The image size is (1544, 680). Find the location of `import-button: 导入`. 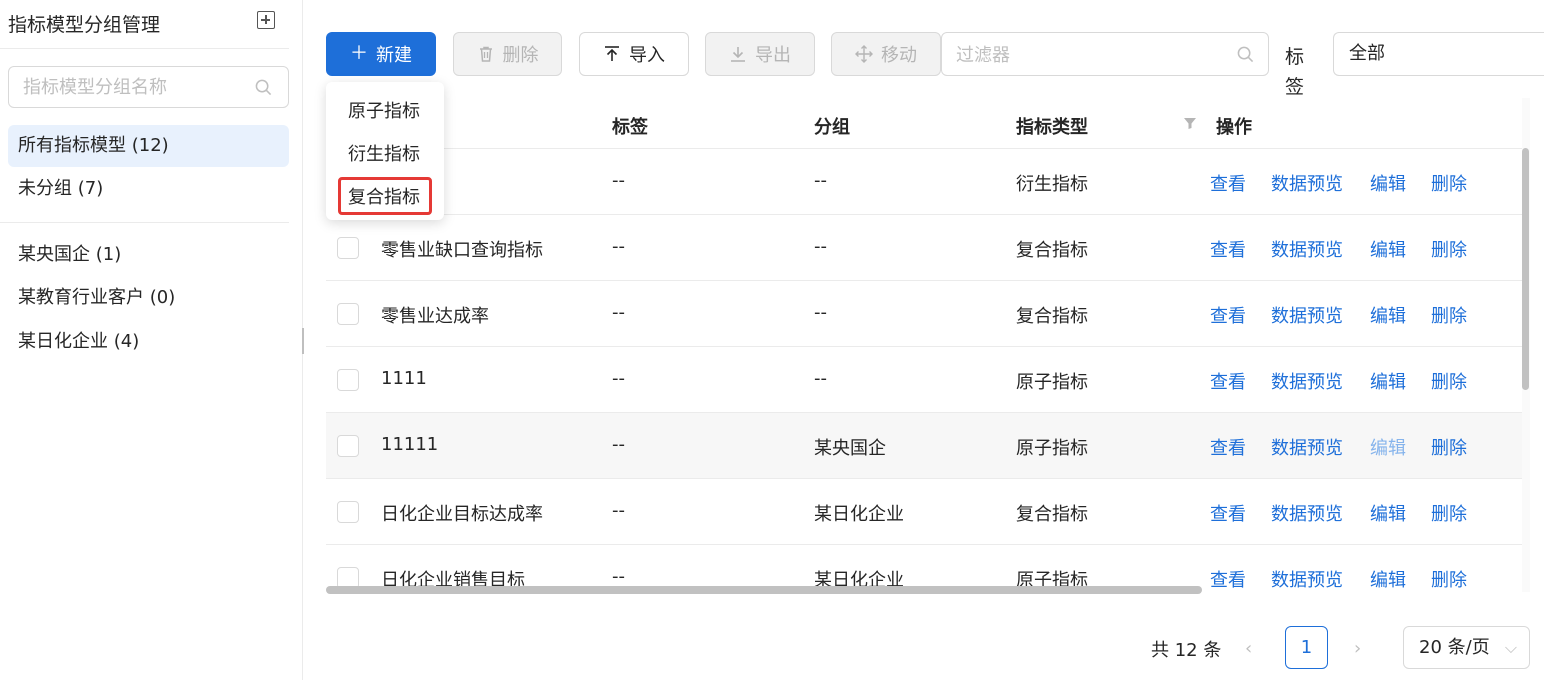

import-button: 导入 is located at coordinates (634, 54).